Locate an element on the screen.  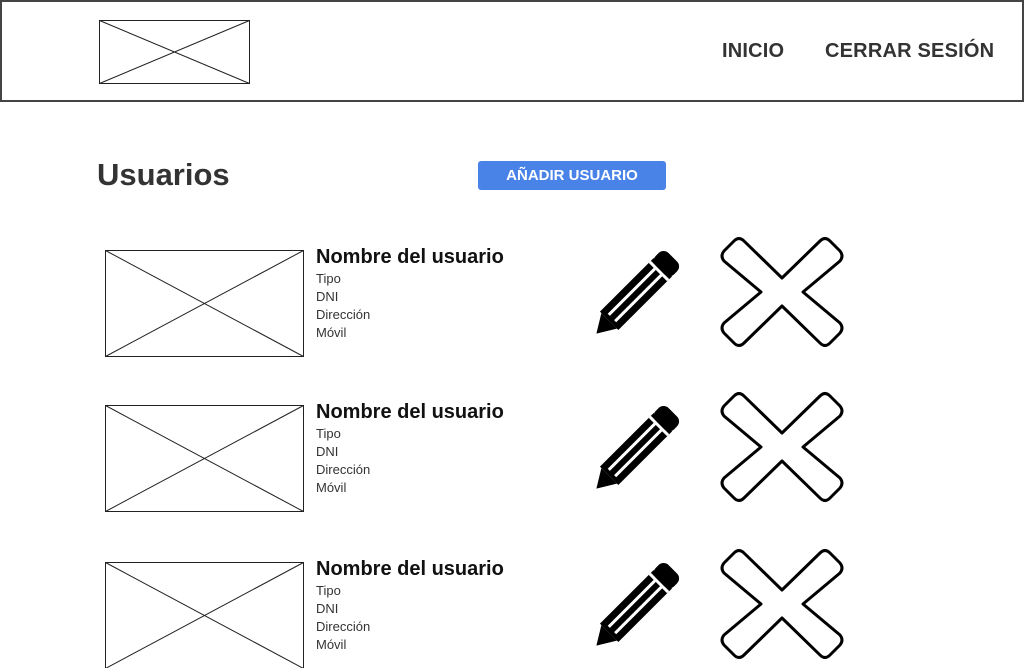
nav-link-home: INICIO is located at coordinates (753, 54).